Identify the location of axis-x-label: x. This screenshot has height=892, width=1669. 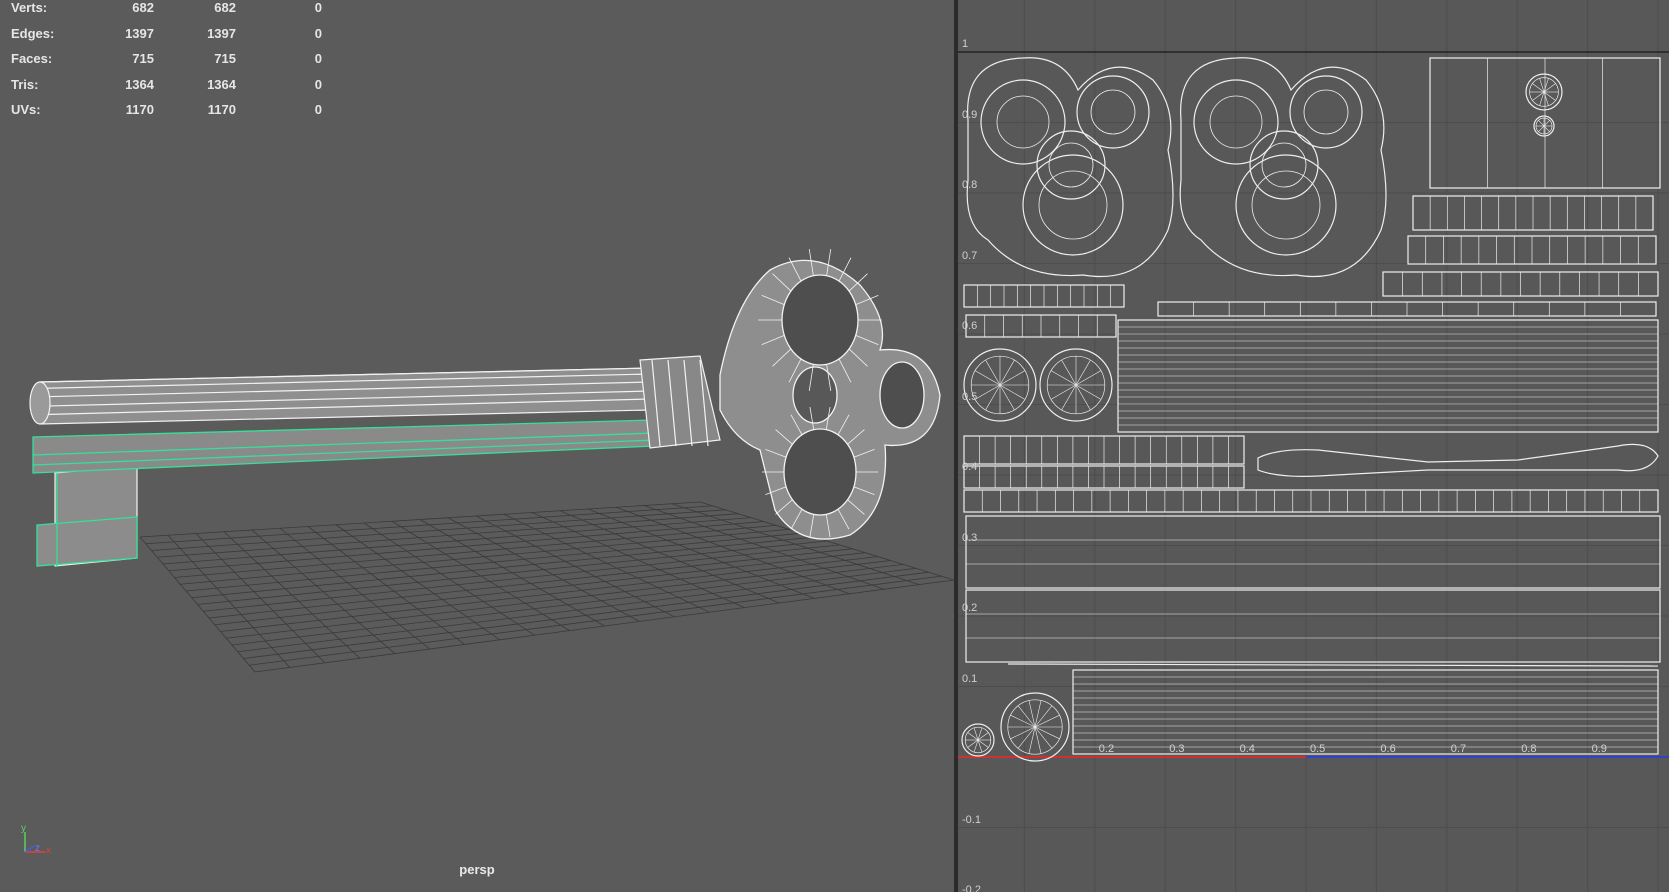
(48, 850).